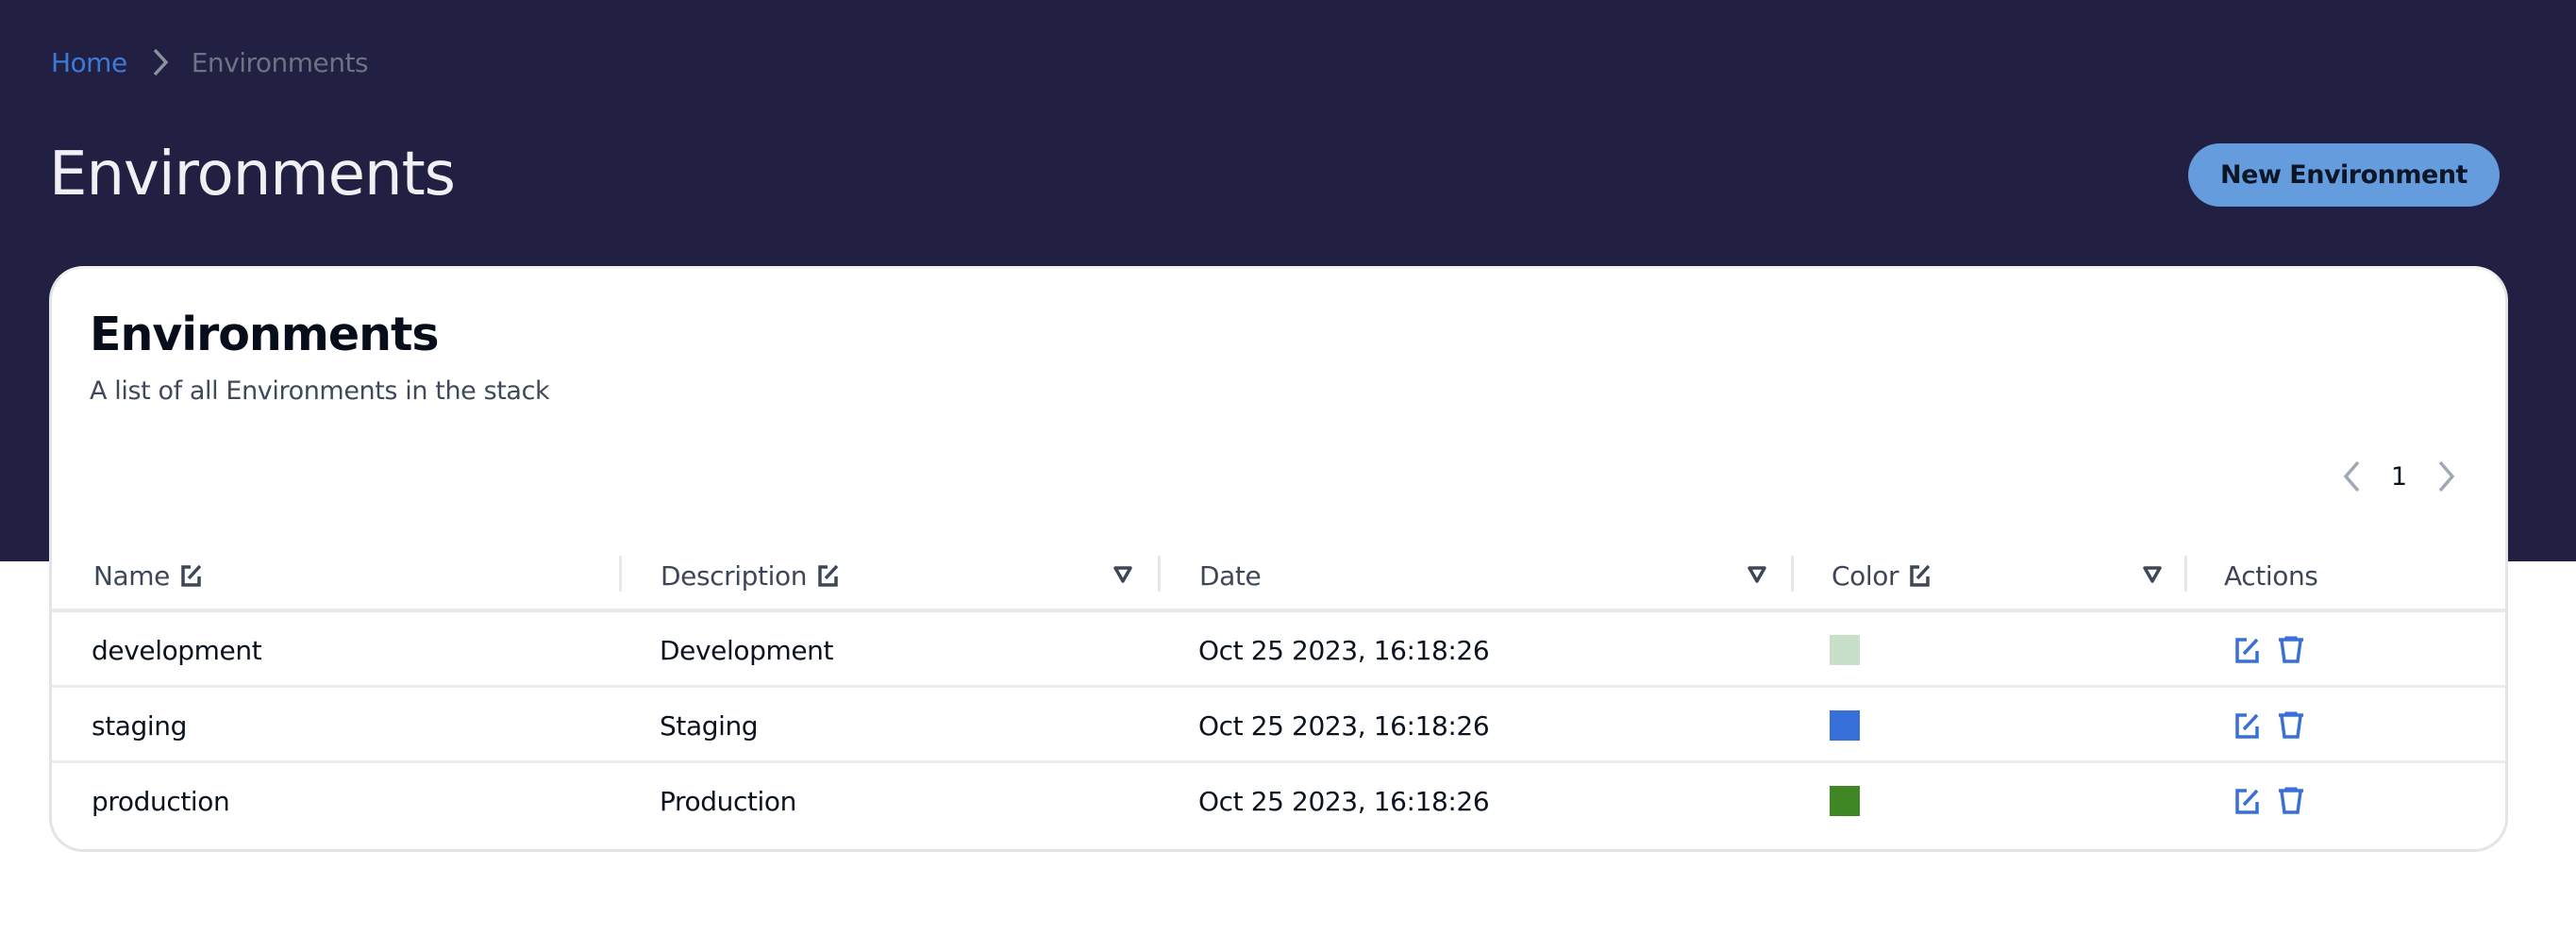  What do you see at coordinates (252, 174) in the screenshot?
I see `page-title: Environments` at bounding box center [252, 174].